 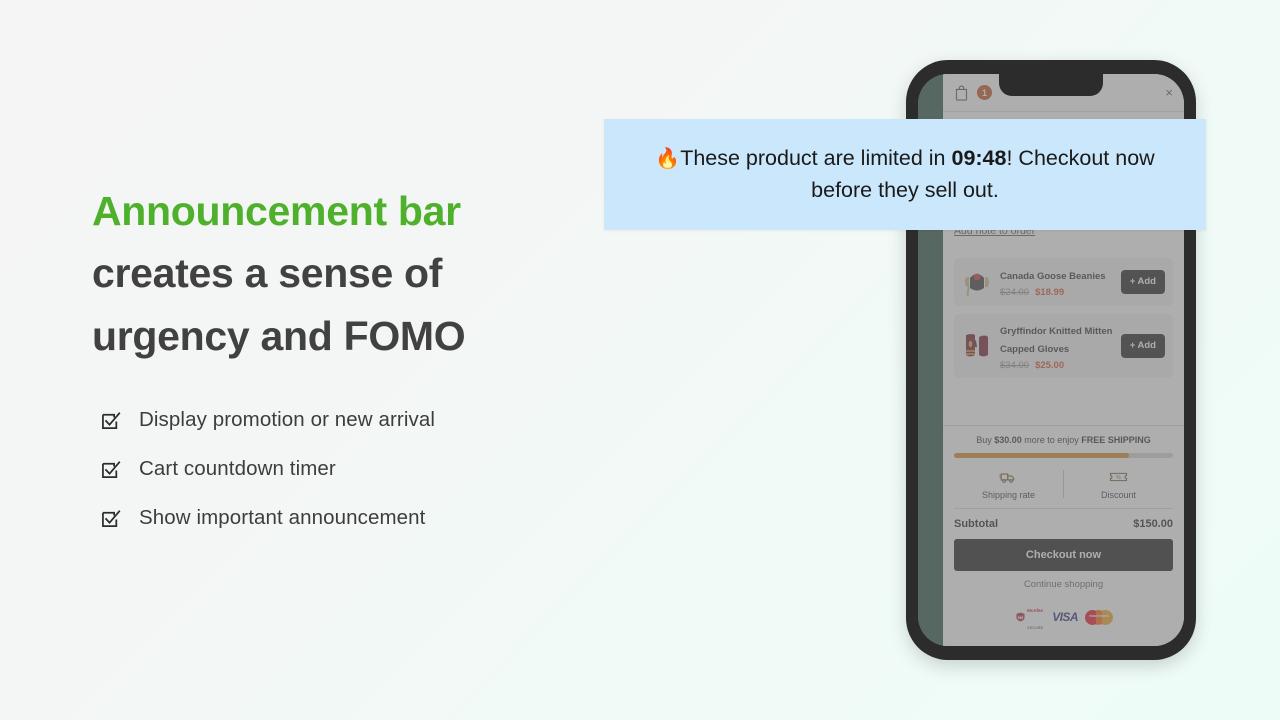 What do you see at coordinates (237, 469) in the screenshot?
I see `list-item-label: Cart countdown timer` at bounding box center [237, 469].